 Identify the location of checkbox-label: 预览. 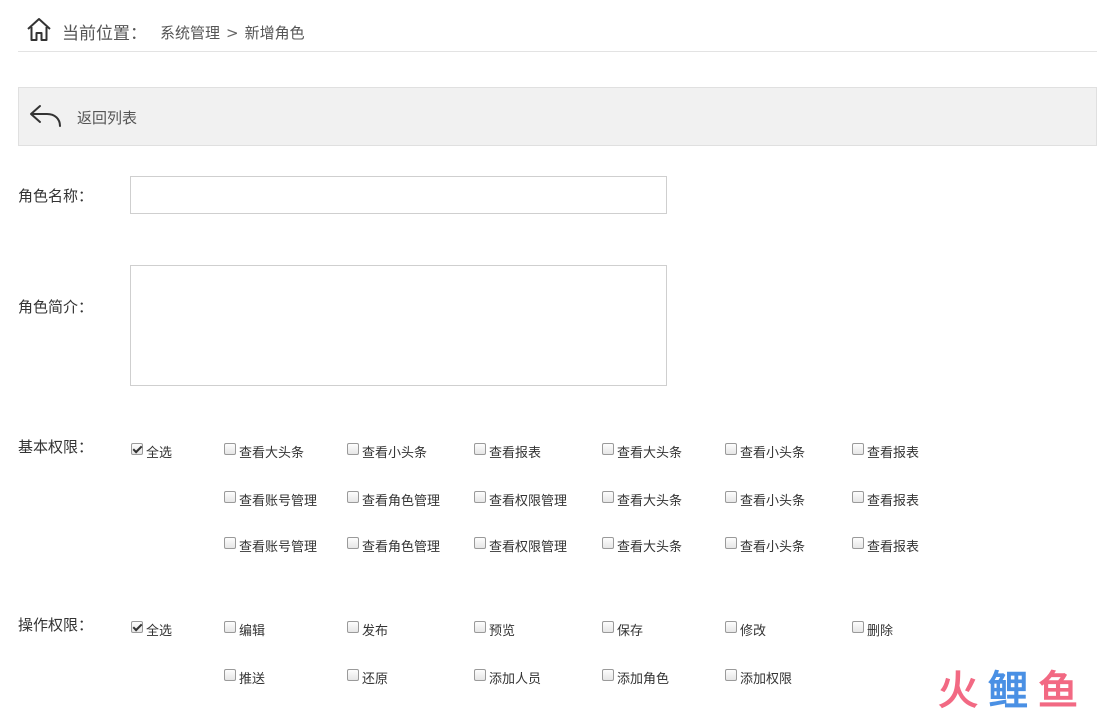
(502, 631).